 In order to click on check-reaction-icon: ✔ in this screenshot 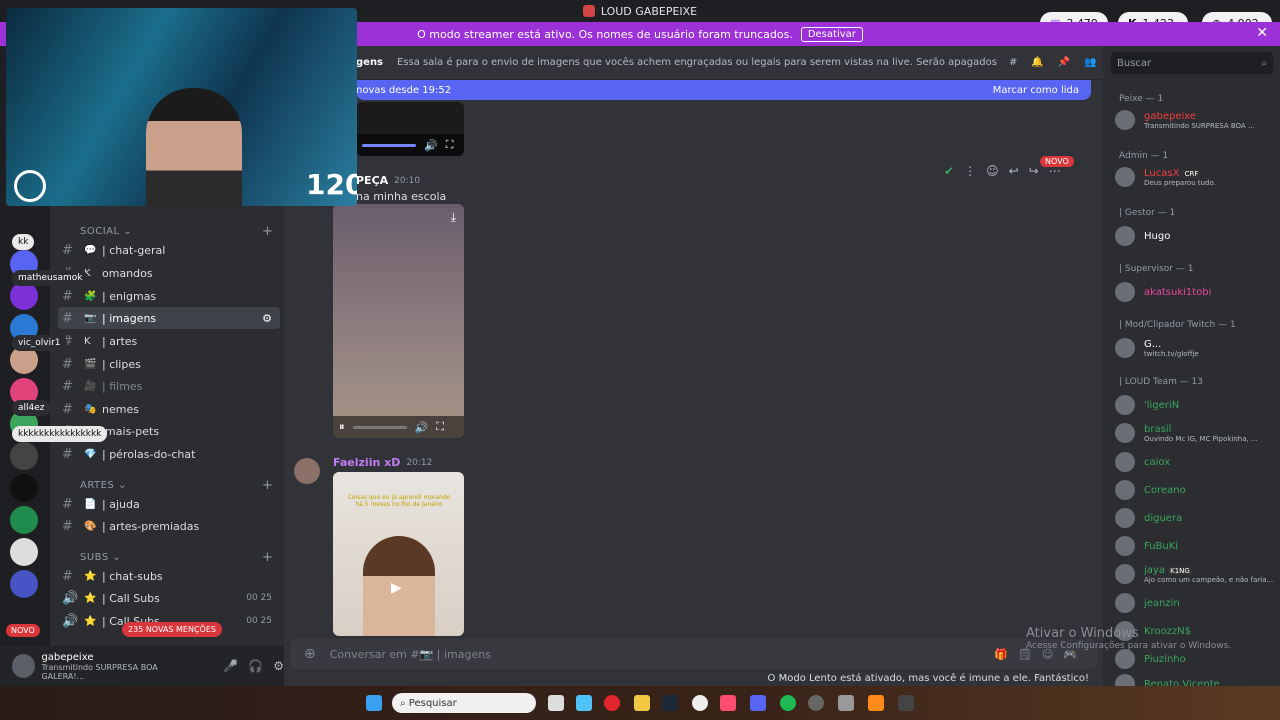, I will do `click(949, 171)`.